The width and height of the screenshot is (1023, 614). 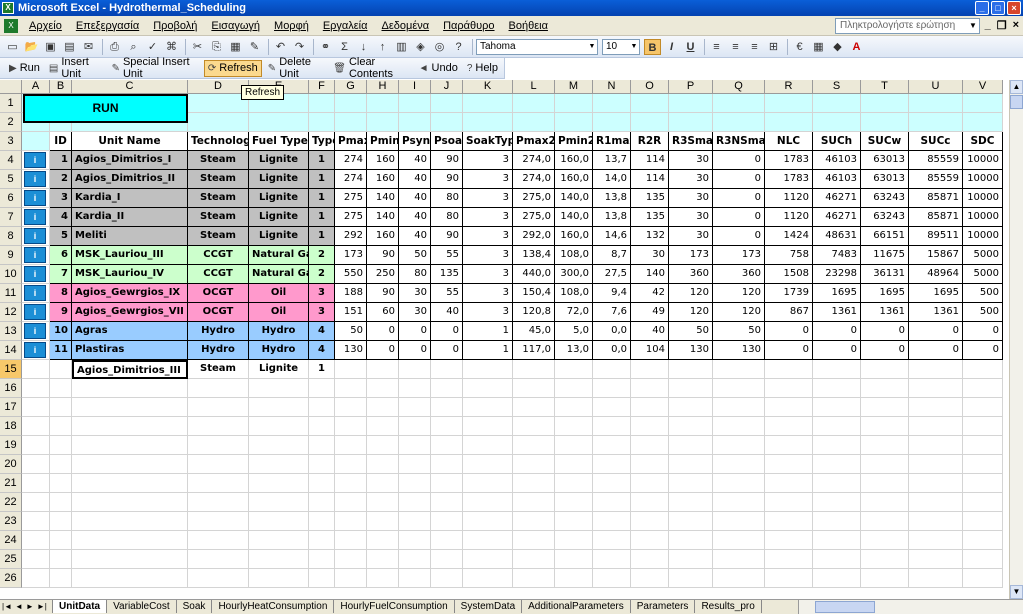 What do you see at coordinates (61, 87) in the screenshot?
I see `column-header-b: B` at bounding box center [61, 87].